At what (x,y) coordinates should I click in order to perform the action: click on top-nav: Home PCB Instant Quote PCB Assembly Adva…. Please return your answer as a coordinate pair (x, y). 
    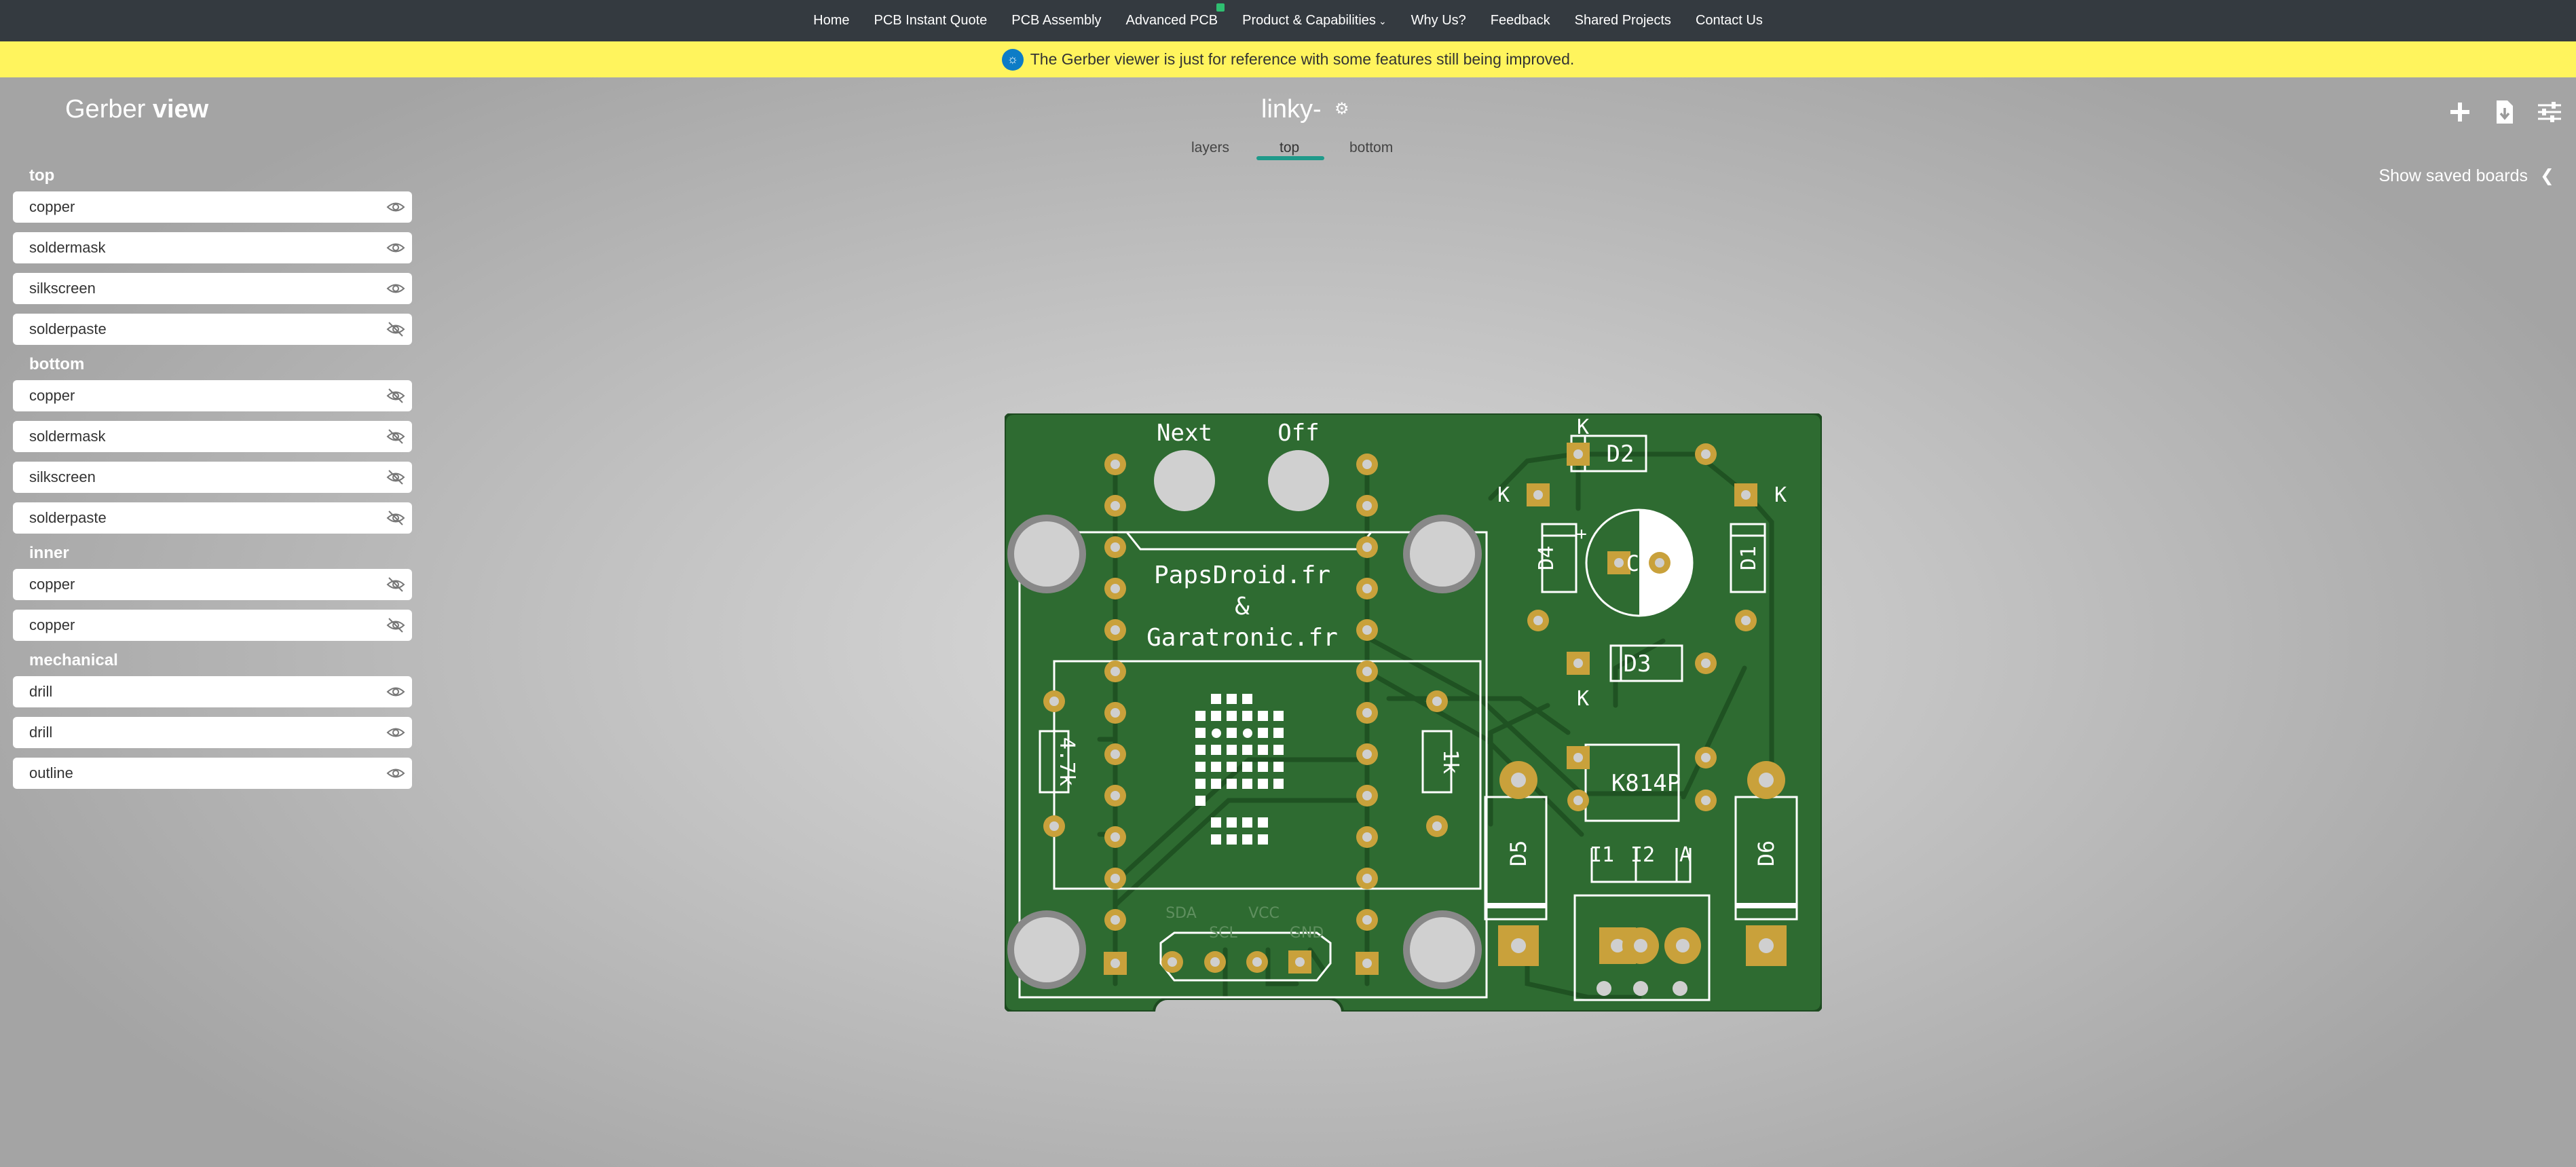
    Looking at the image, I should click on (1288, 20).